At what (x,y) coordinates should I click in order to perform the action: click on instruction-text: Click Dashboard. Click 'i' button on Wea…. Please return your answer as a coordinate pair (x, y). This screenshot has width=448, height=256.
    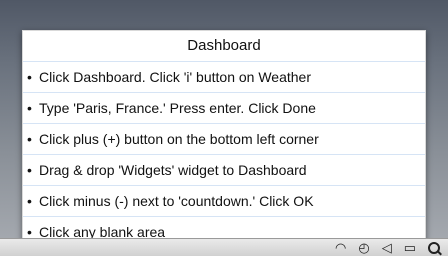
    Looking at the image, I should click on (175, 77).